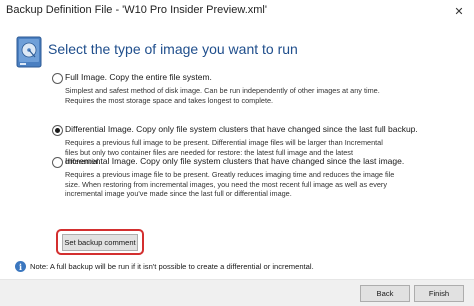 The width and height of the screenshot is (474, 306). Describe the element at coordinates (57, 162) in the screenshot. I see `incremental-image-radio` at that location.